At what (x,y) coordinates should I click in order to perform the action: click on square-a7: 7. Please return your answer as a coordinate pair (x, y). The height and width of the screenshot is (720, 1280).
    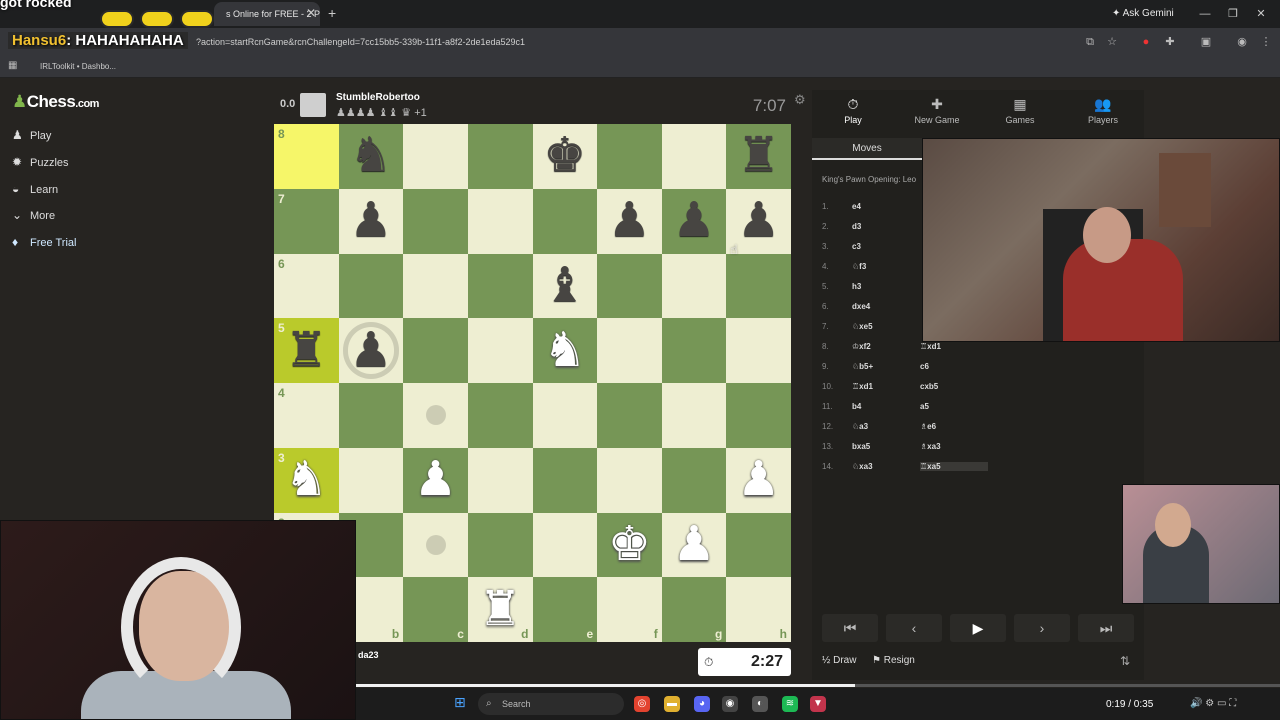
    Looking at the image, I should click on (306, 221).